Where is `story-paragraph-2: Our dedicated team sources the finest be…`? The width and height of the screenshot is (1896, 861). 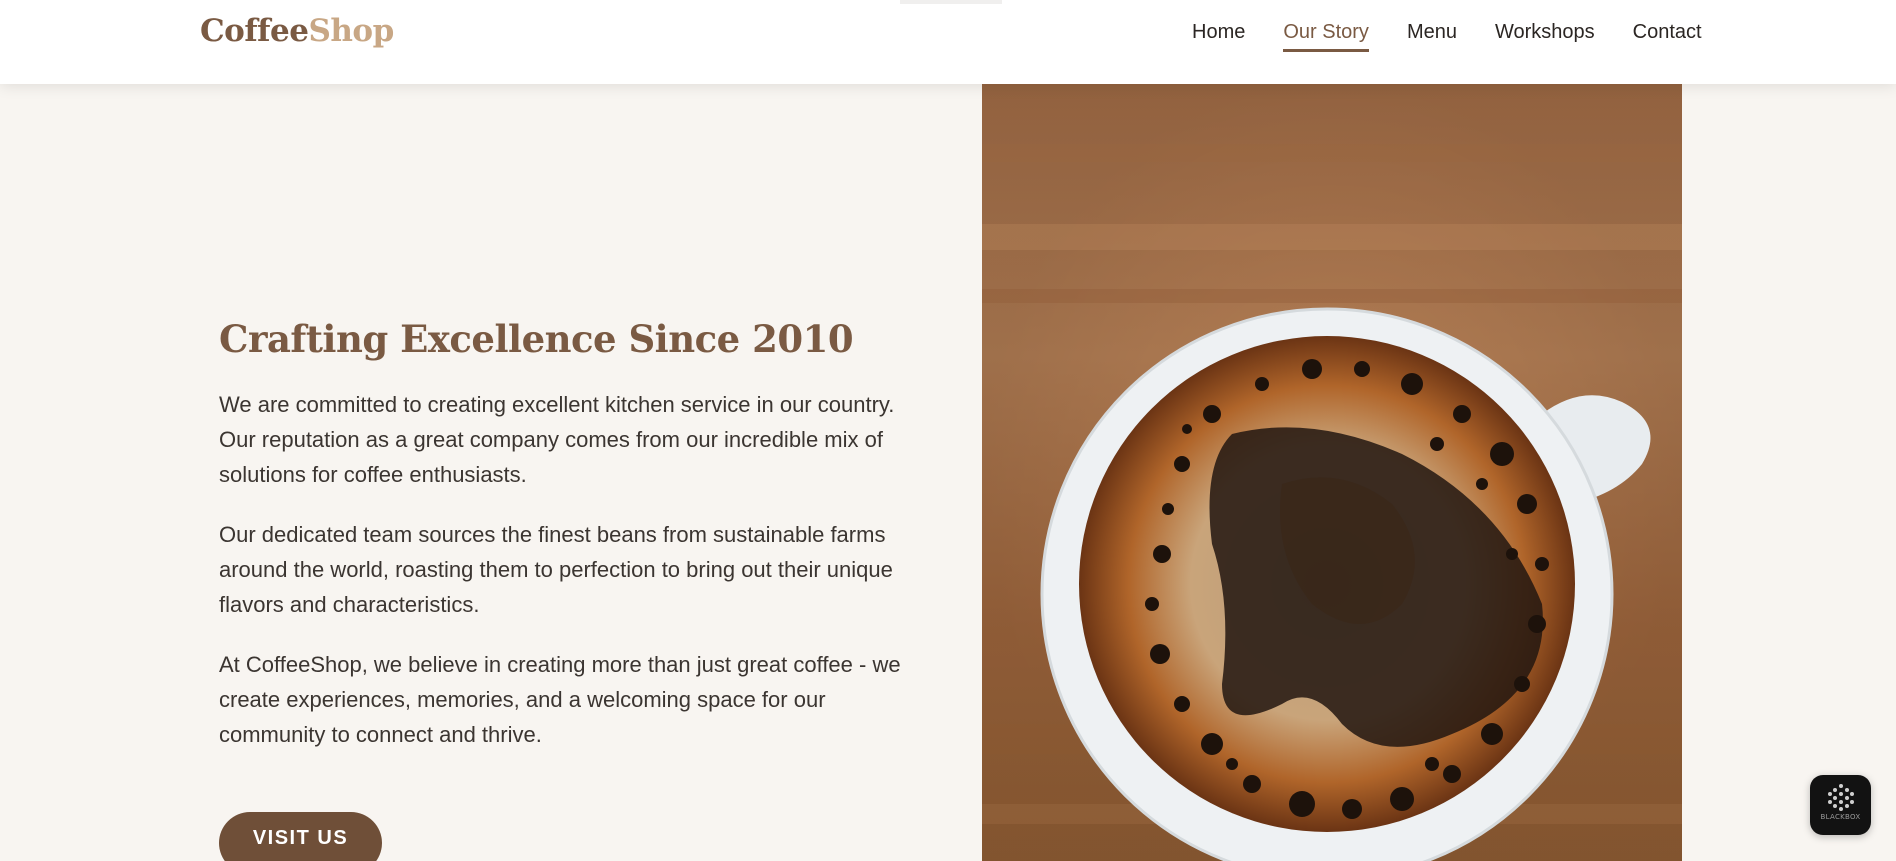
story-paragraph-2: Our dedicated team sources the finest be… is located at coordinates (556, 569).